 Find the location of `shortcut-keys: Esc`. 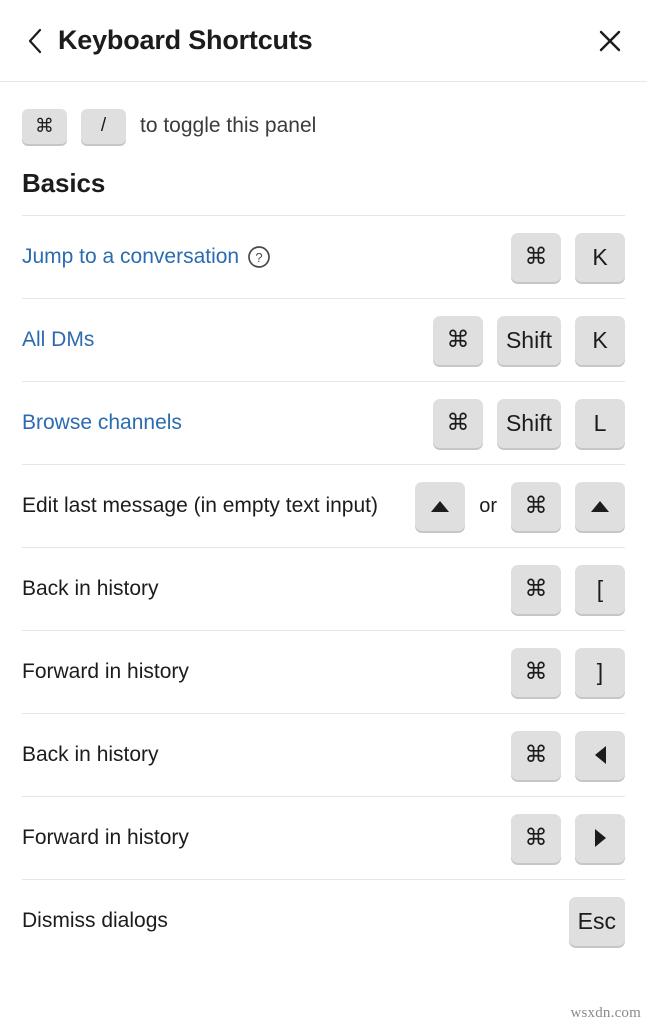

shortcut-keys: Esc is located at coordinates (596, 921).